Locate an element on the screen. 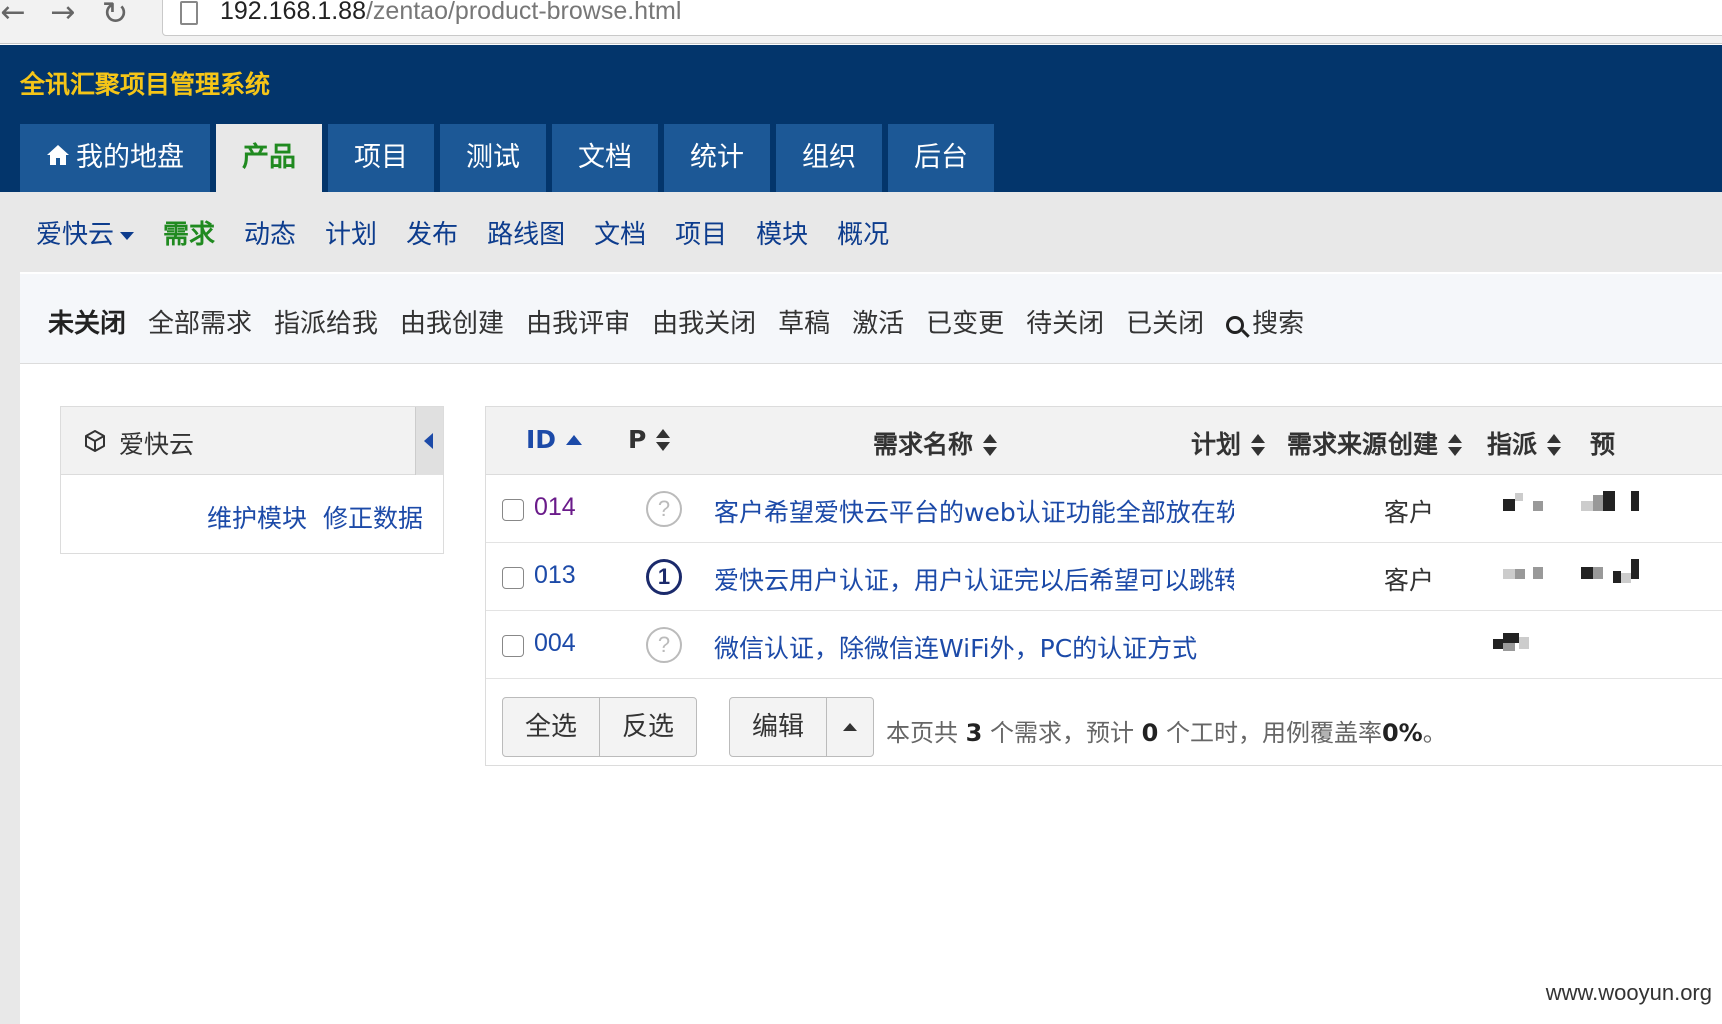  tab-admin: 后台 is located at coordinates (941, 158).